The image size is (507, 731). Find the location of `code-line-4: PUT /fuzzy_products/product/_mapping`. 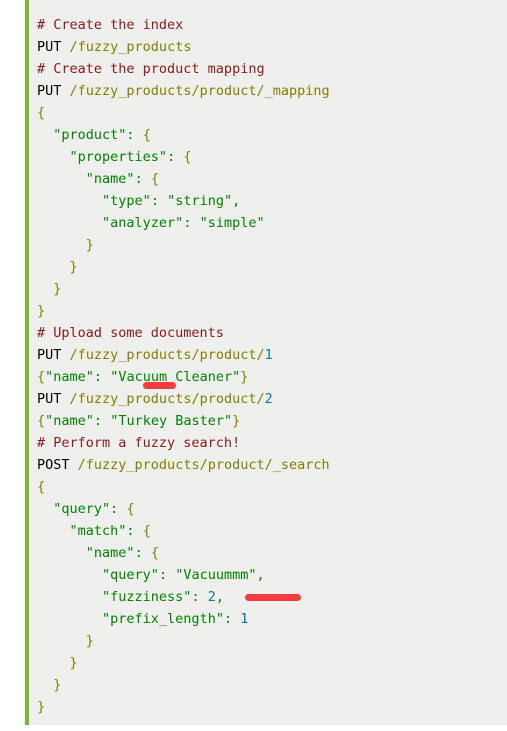

code-line-4: PUT /fuzzy_products/product/_mapping is located at coordinates (272, 91).